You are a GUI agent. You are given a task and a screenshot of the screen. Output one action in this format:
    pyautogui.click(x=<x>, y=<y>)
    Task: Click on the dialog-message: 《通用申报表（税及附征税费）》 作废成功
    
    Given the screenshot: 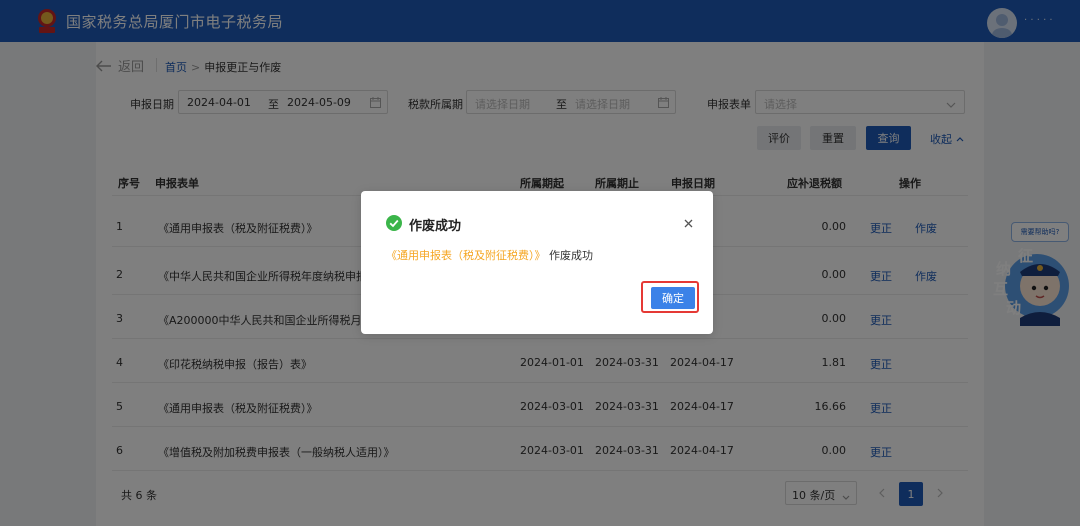 What is the action you would take?
    pyautogui.click(x=489, y=255)
    